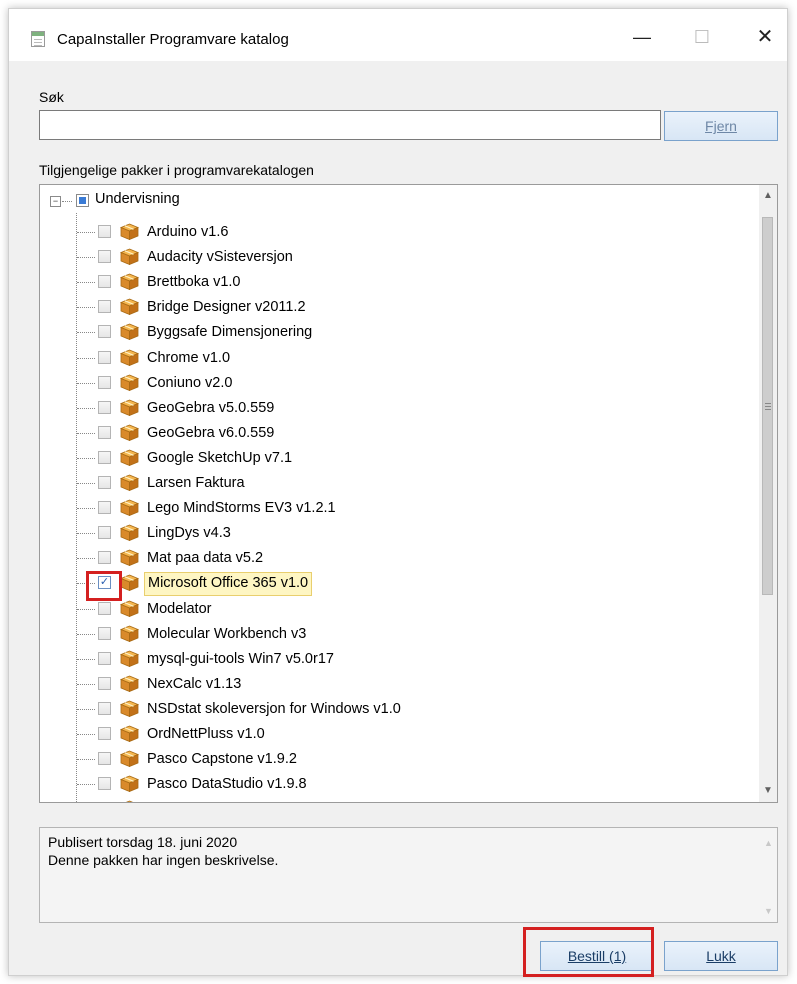 This screenshot has width=797, height=984. I want to click on package-item: Mat paa data v5.2, so click(411, 558).